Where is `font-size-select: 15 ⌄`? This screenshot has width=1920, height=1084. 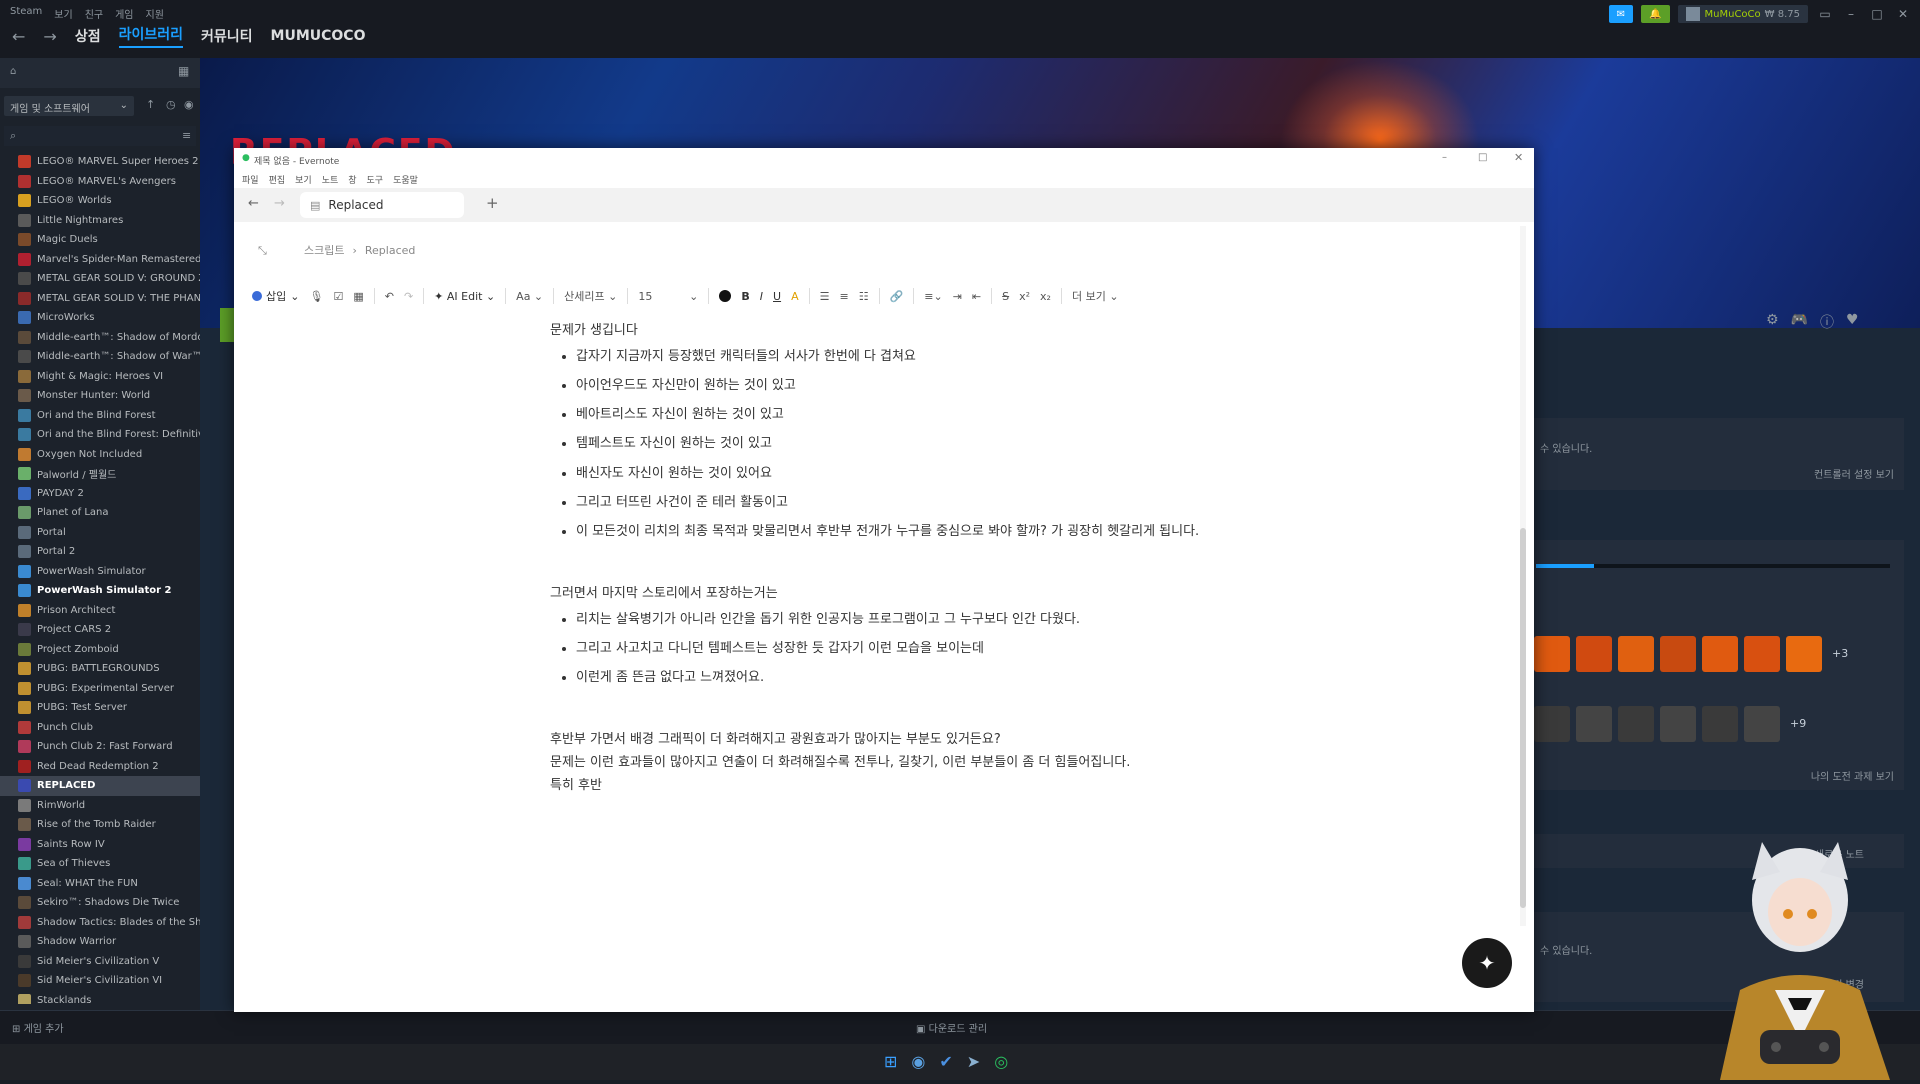
font-size-select: 15 ⌄ is located at coordinates (668, 296).